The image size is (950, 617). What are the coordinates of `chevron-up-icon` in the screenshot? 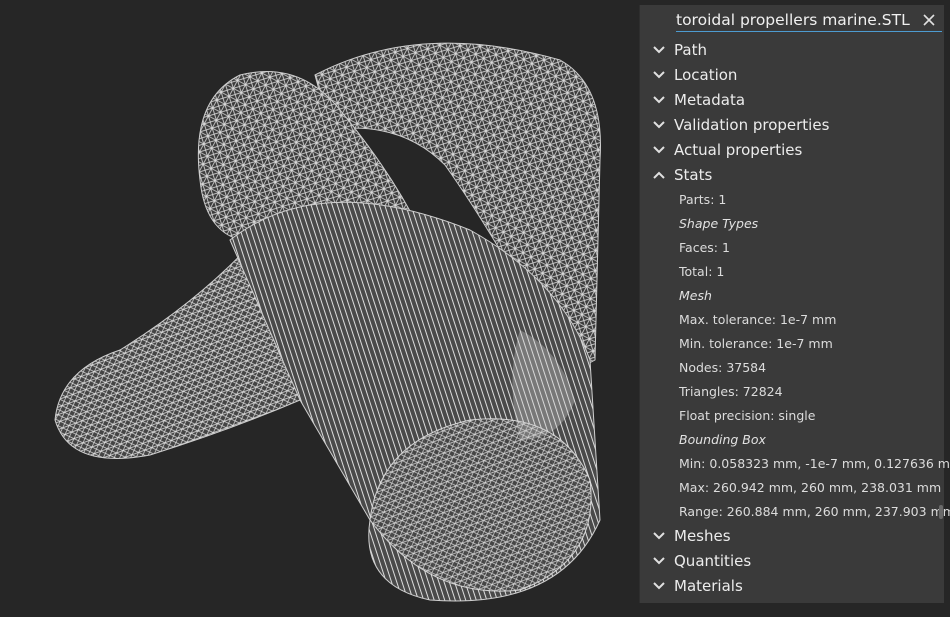 It's located at (659, 175).